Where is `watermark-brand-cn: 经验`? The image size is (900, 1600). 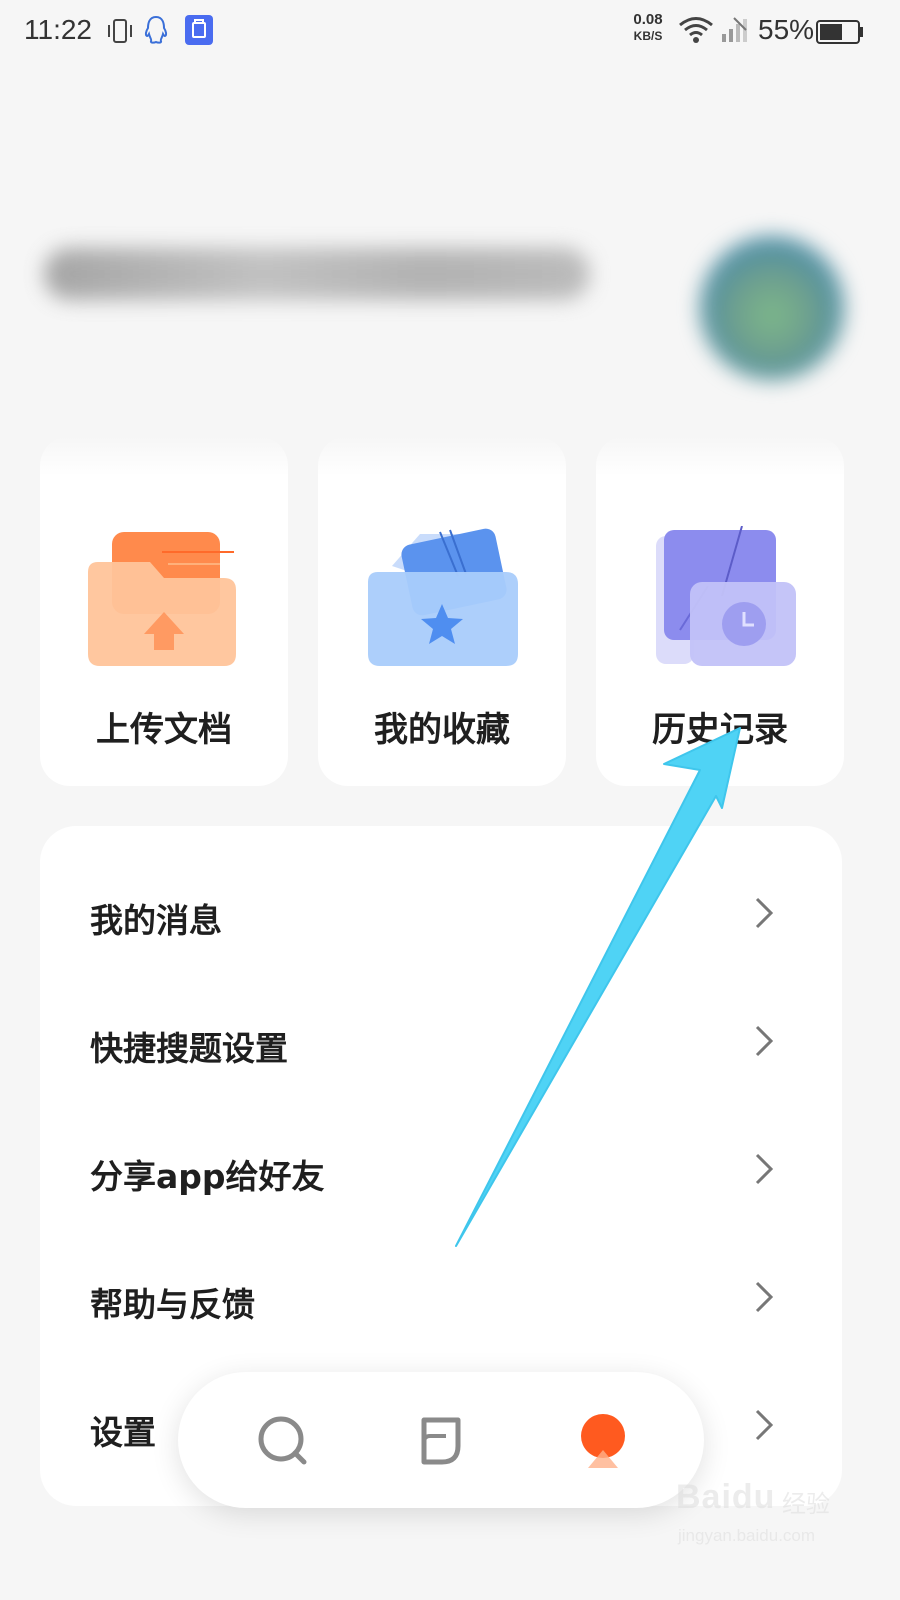
watermark-brand-cn: 经验 is located at coordinates (806, 1504).